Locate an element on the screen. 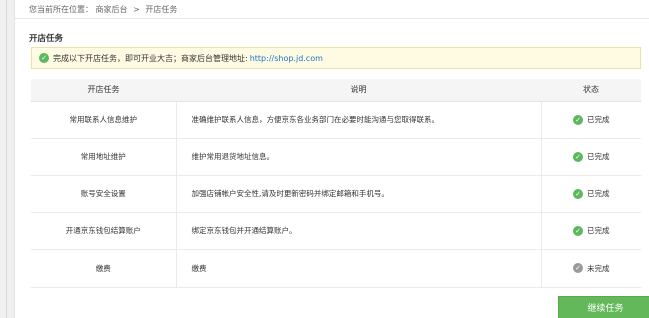 This screenshot has width=649, height=318. table-row: 缴费 缴费 ✓ 未完成 is located at coordinates (336, 268).